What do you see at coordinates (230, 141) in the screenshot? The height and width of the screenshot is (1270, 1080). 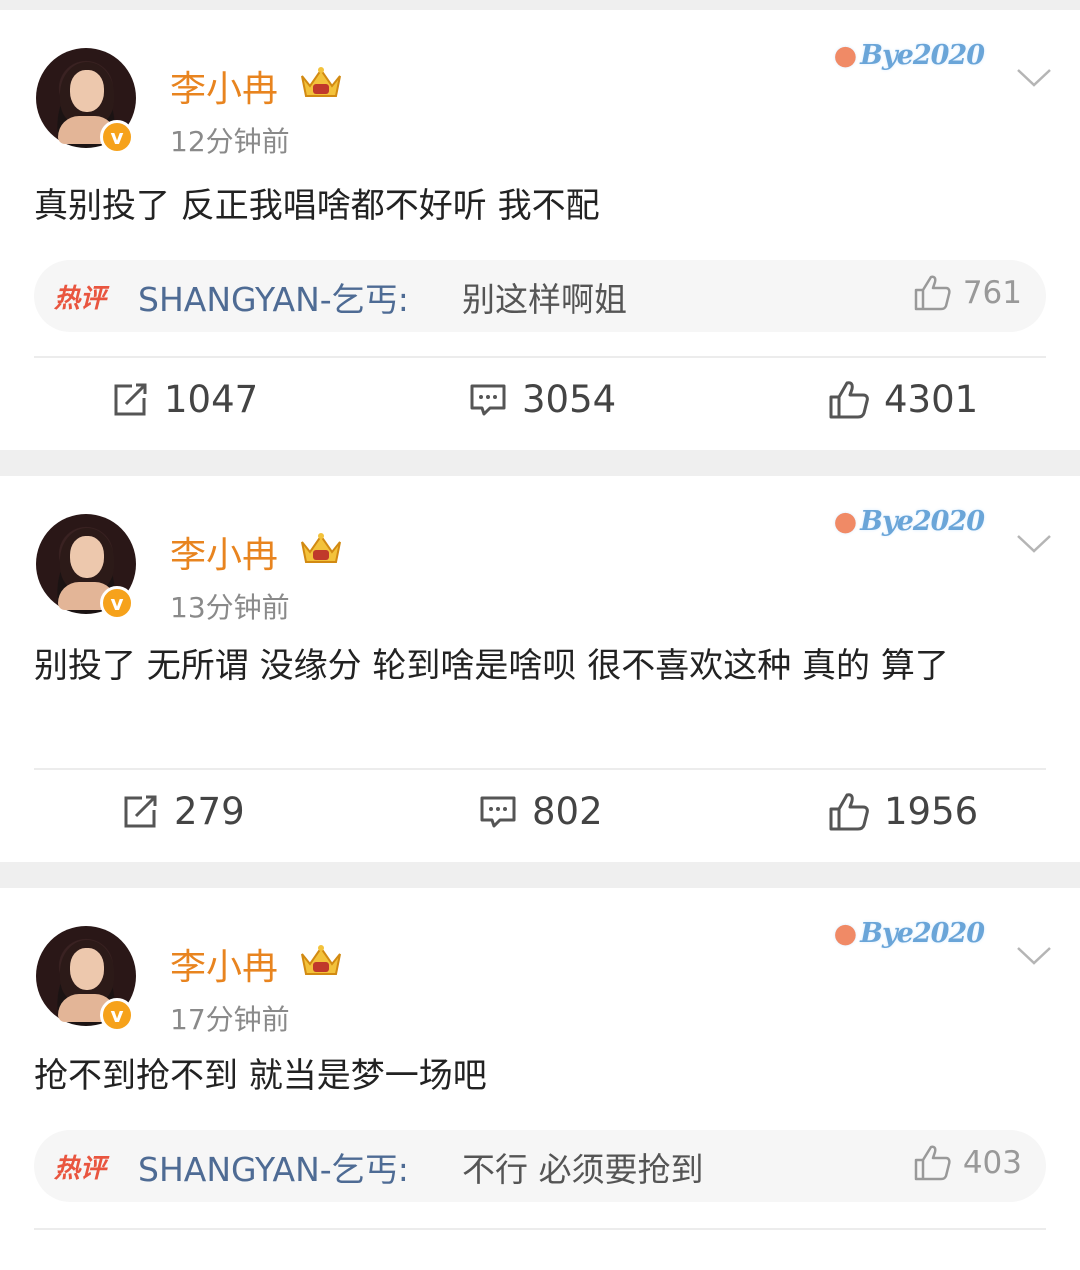 I see `post-time: 12分钟前` at bounding box center [230, 141].